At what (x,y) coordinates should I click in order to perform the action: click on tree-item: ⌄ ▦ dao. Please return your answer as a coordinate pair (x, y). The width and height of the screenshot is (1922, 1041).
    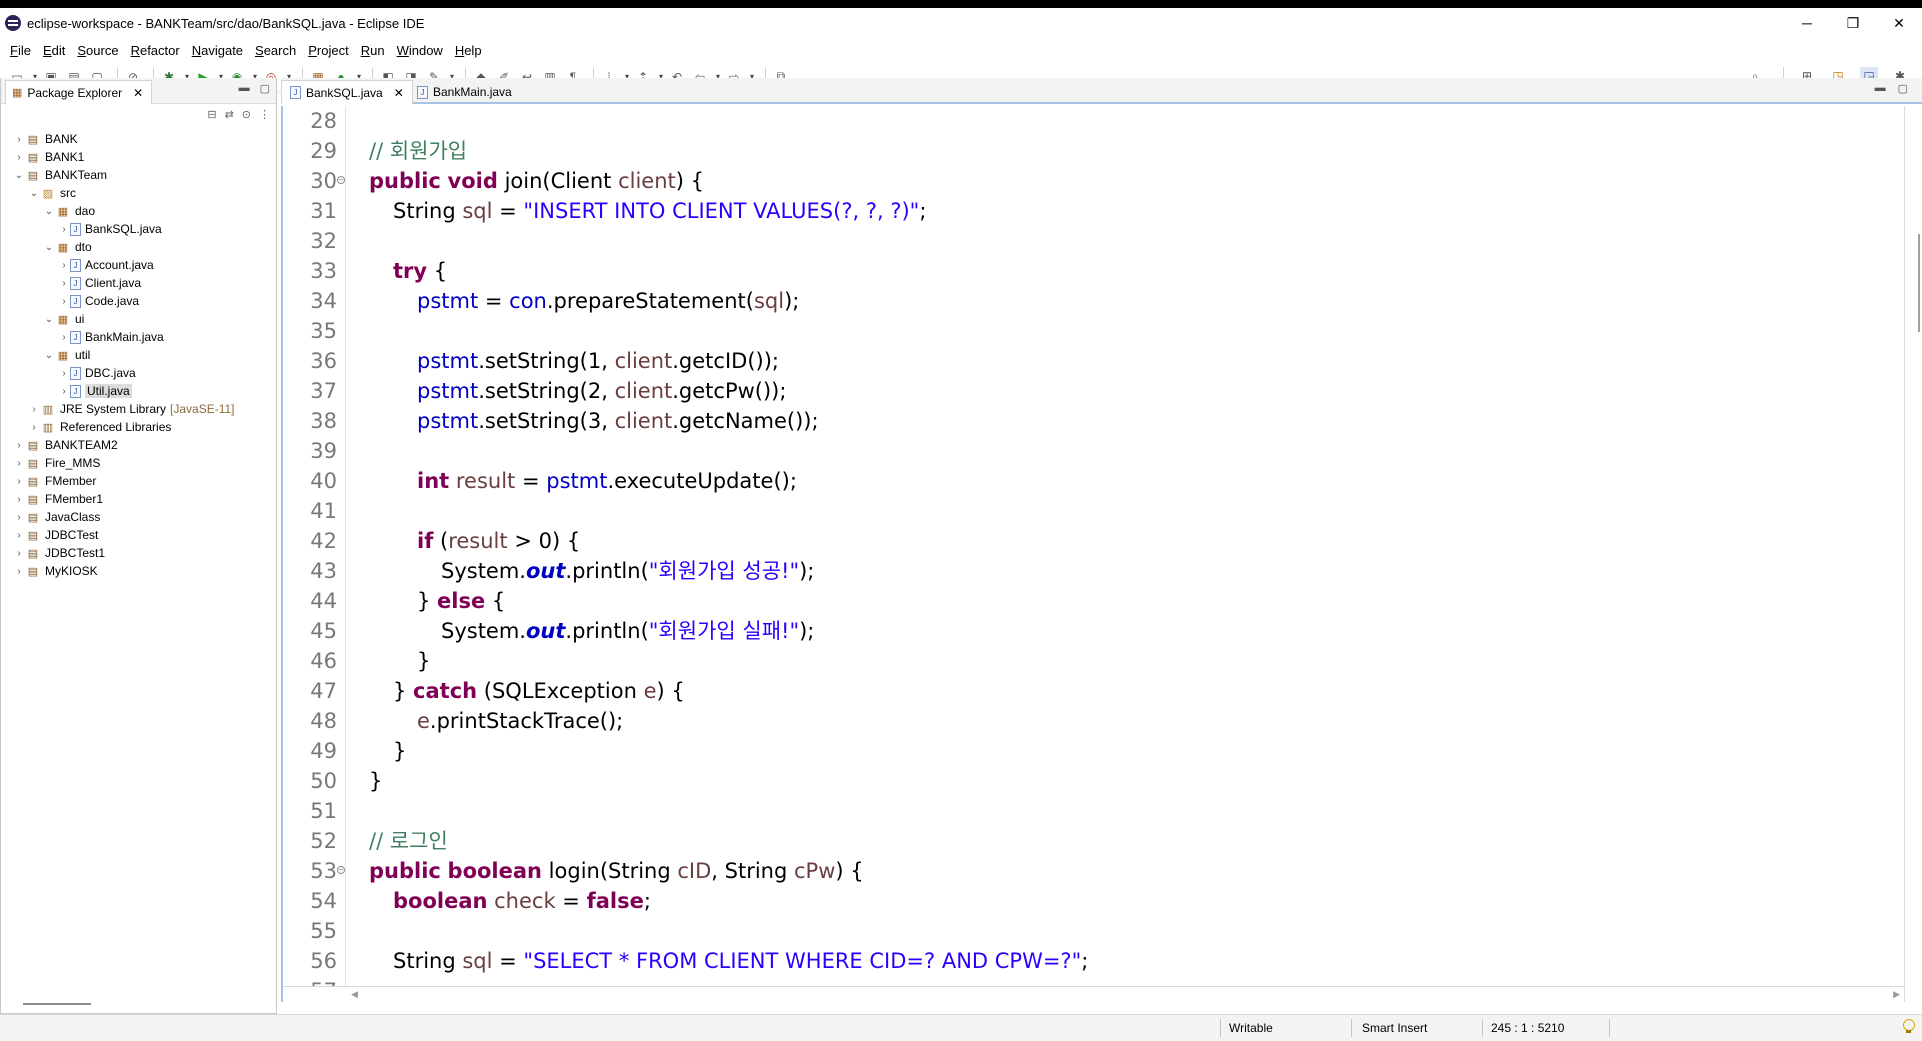
    Looking at the image, I should click on (138, 211).